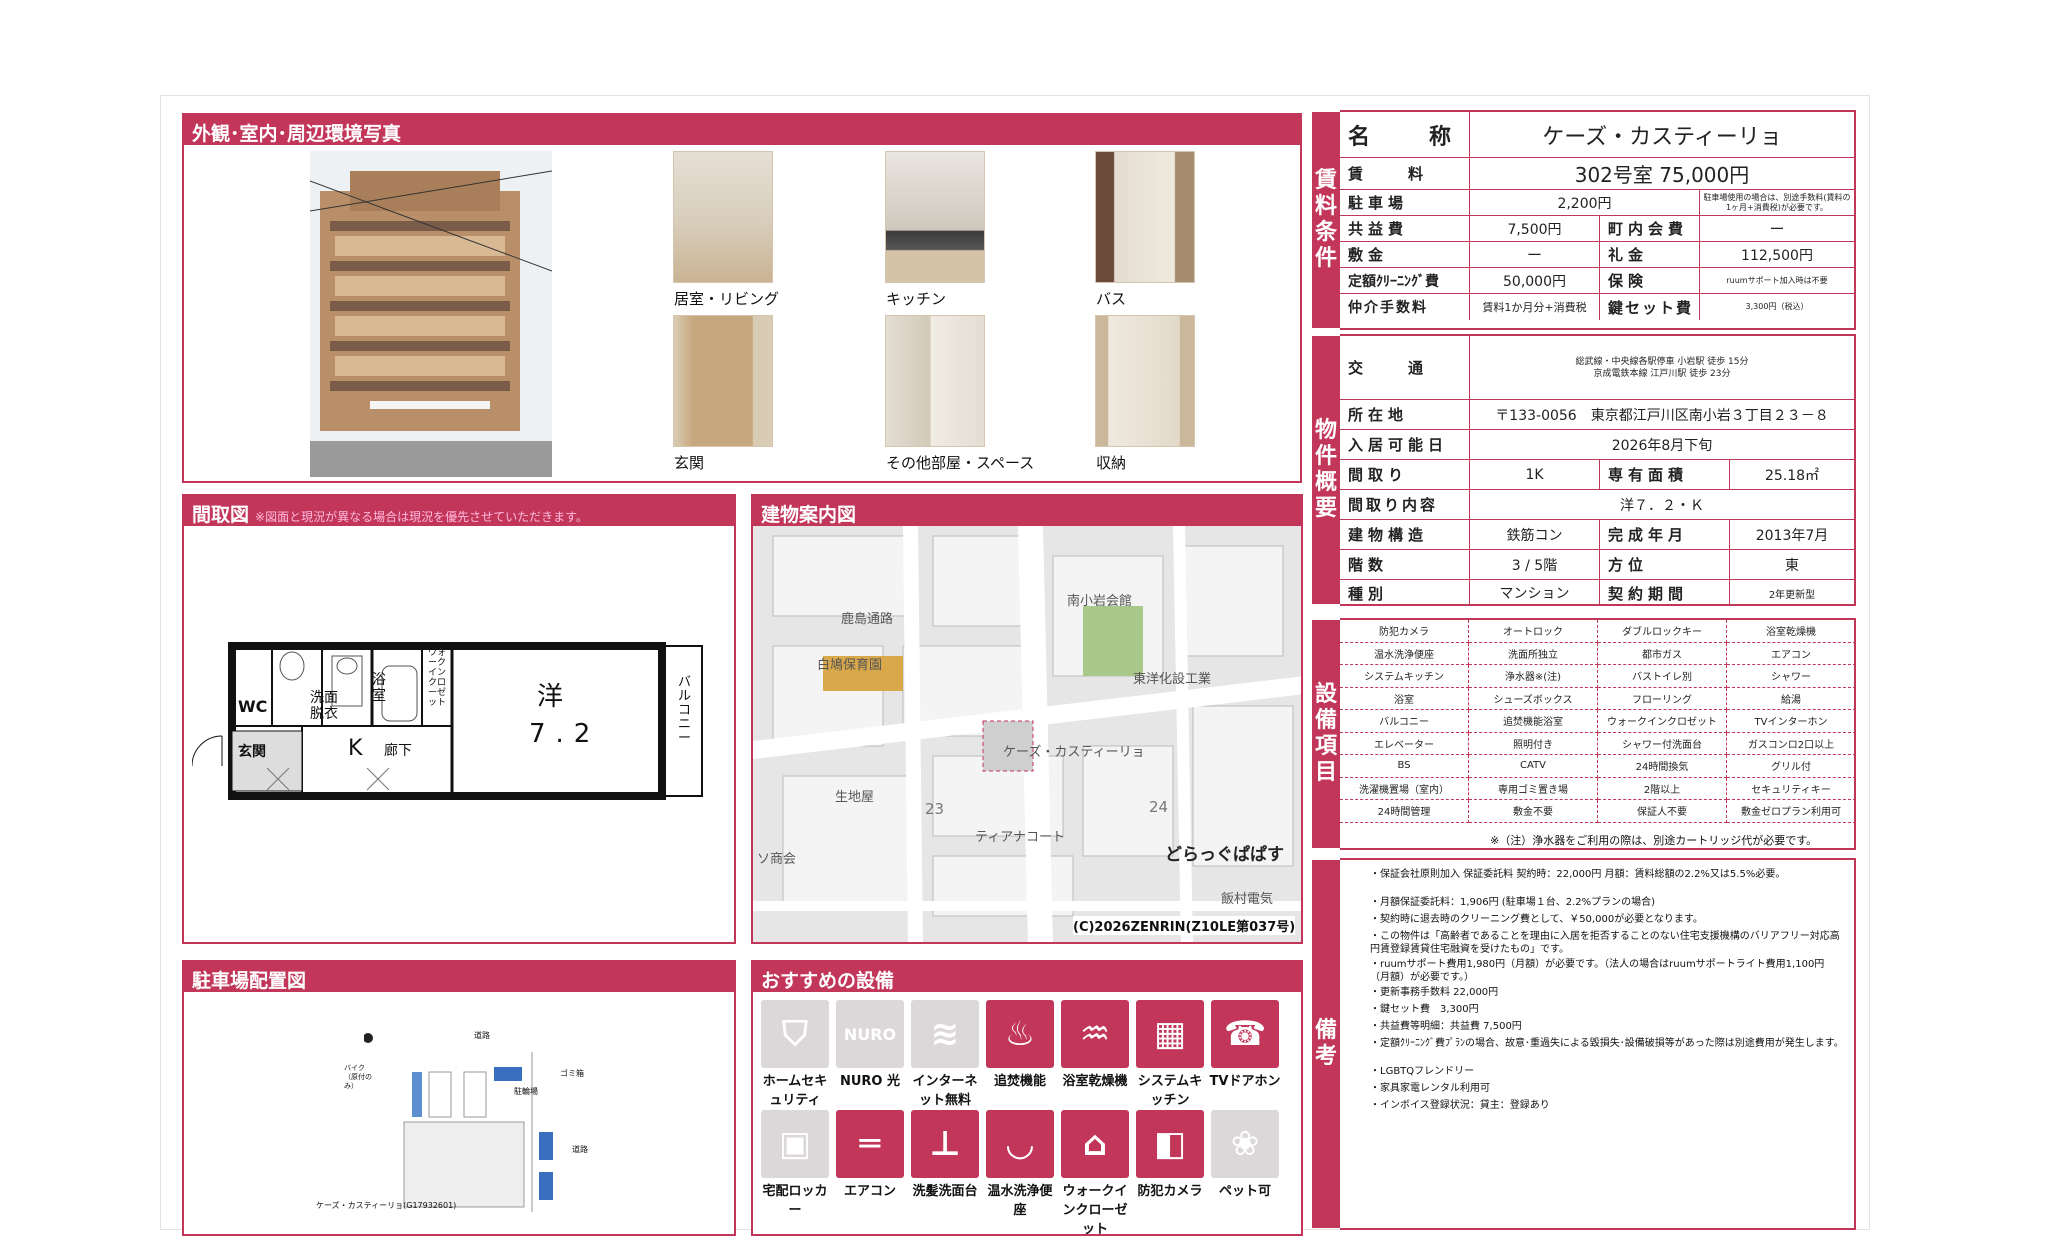  Describe the element at coordinates (1095, 1144) in the screenshot. I see `walk-in-closet-icon: ⌂` at that location.